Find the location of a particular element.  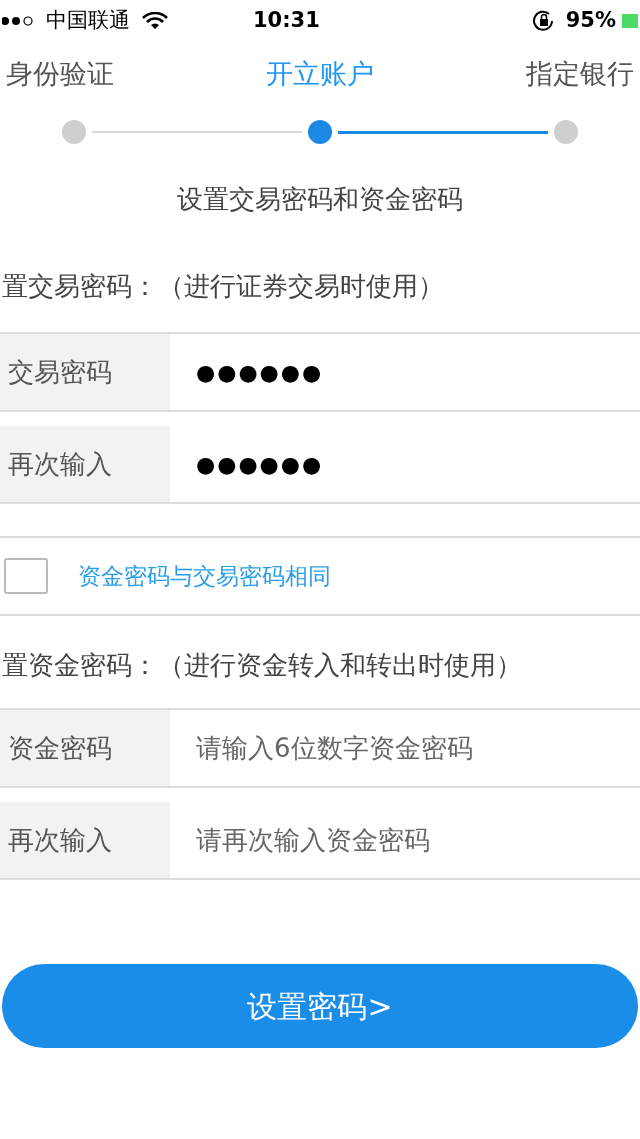

battery-icon is located at coordinates (630, 21).